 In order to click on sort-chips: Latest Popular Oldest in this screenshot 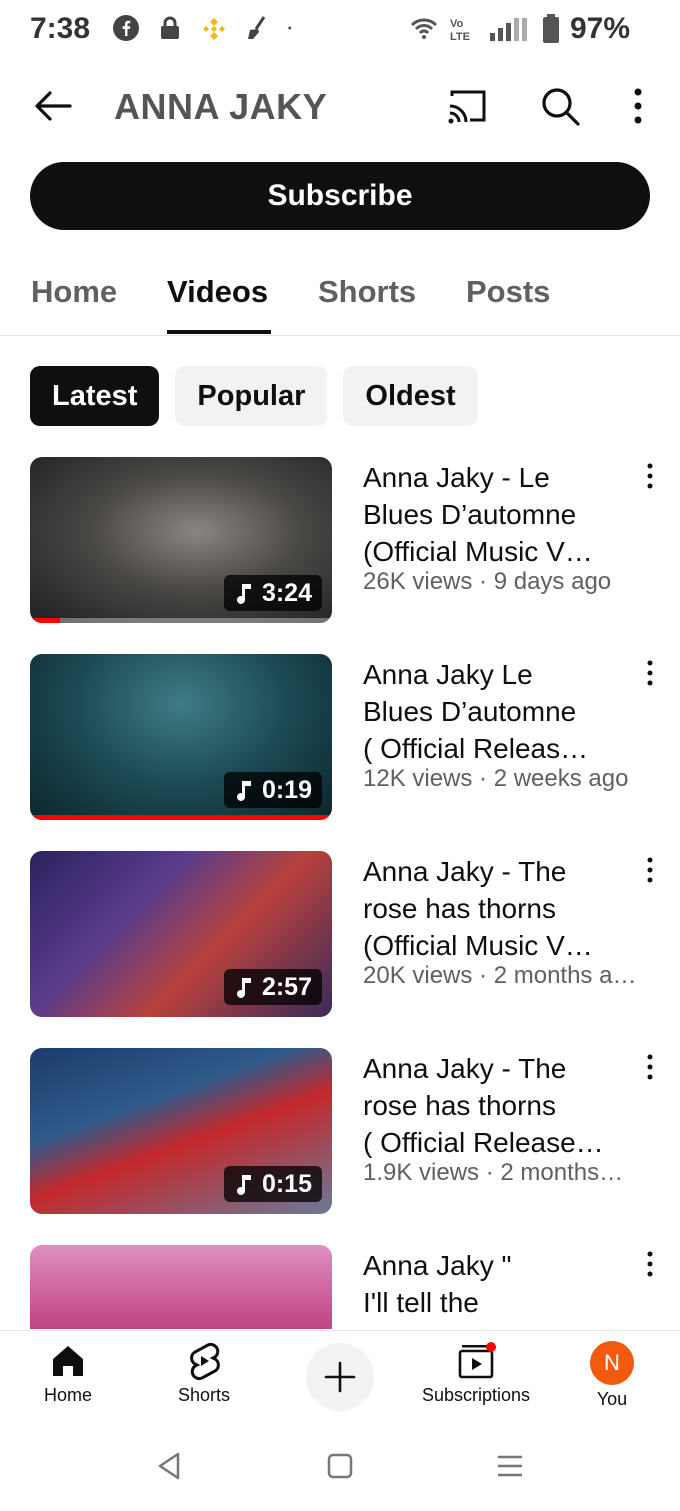, I will do `click(254, 396)`.